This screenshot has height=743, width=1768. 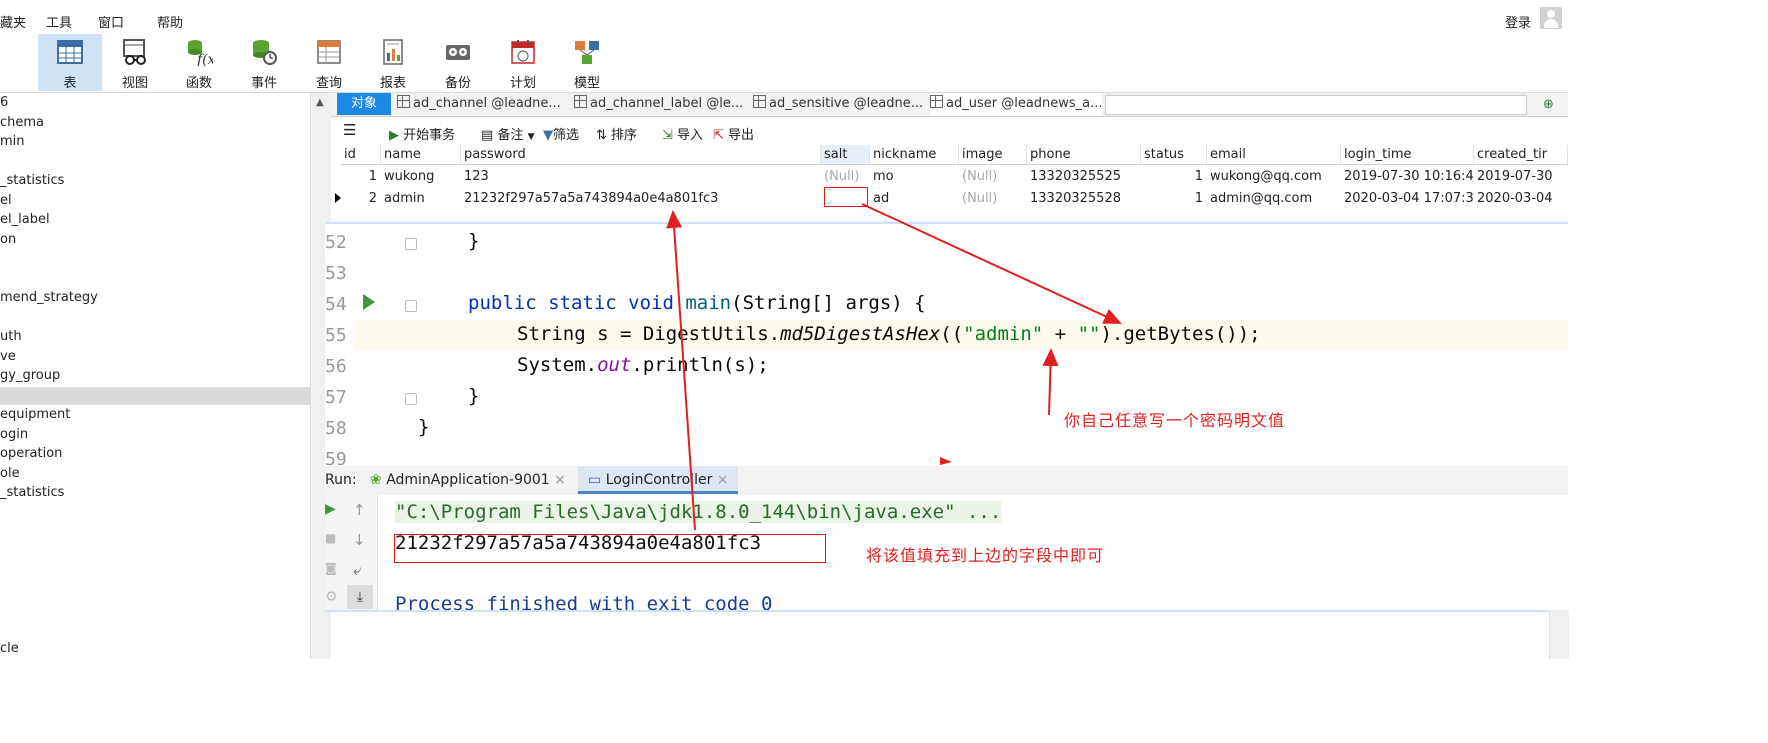 I want to click on column-header-email: email, so click(x=1274, y=155).